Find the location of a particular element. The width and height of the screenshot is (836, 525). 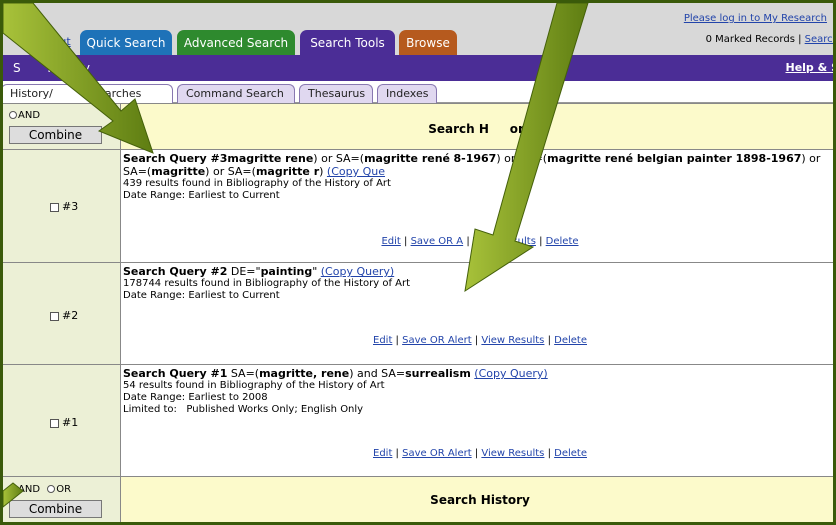

edit-link-3: Edit is located at coordinates (390, 241).